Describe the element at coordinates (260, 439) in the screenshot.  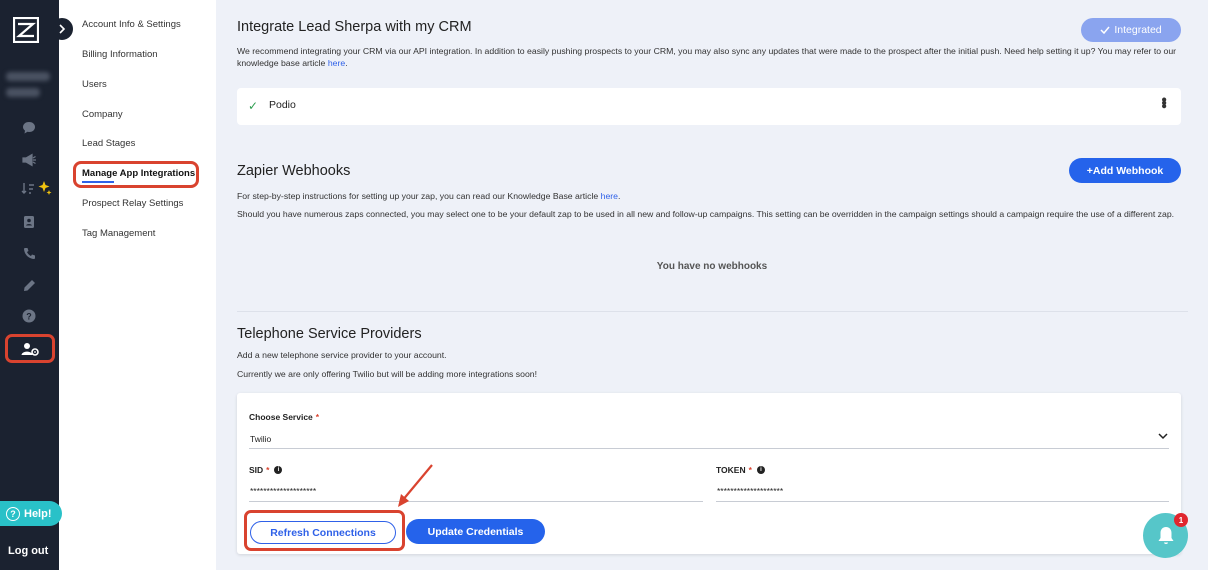
I see `service-select: Twilio` at that location.